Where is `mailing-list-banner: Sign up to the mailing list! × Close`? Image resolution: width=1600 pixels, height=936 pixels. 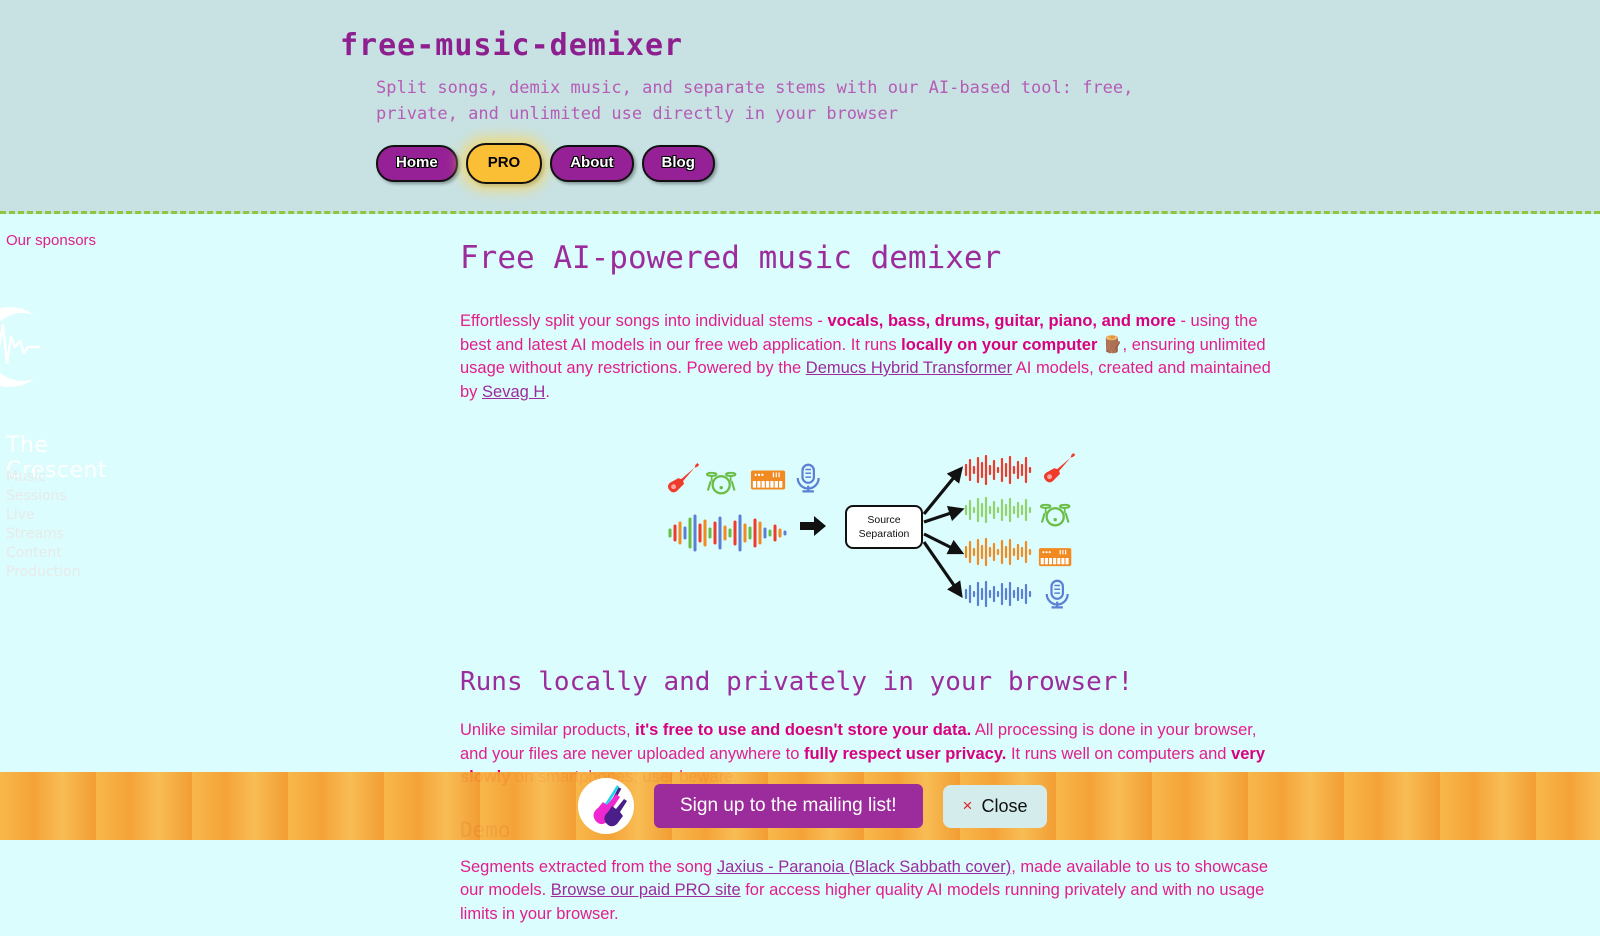
mailing-list-banner: Sign up to the mailing list! × Close is located at coordinates (800, 806).